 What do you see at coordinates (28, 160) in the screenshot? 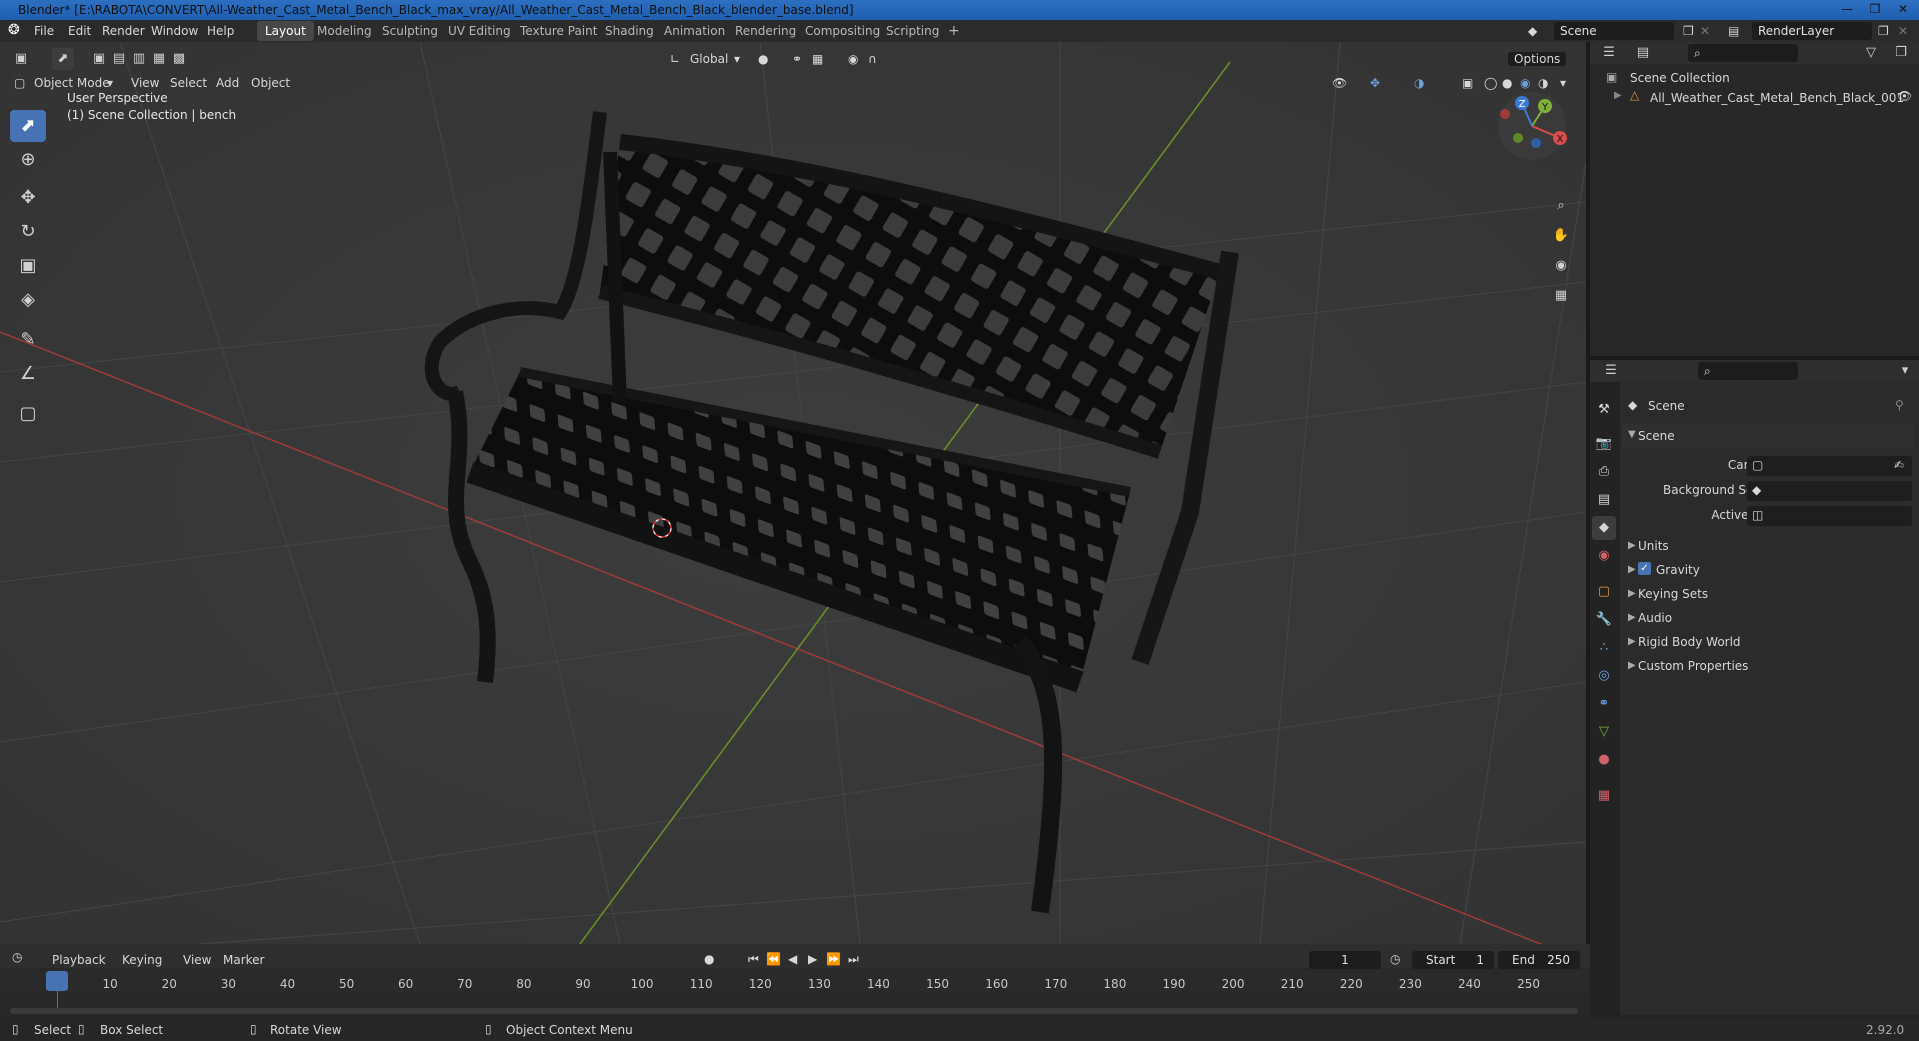
I see `cursor-tool-icon: ⊕` at bounding box center [28, 160].